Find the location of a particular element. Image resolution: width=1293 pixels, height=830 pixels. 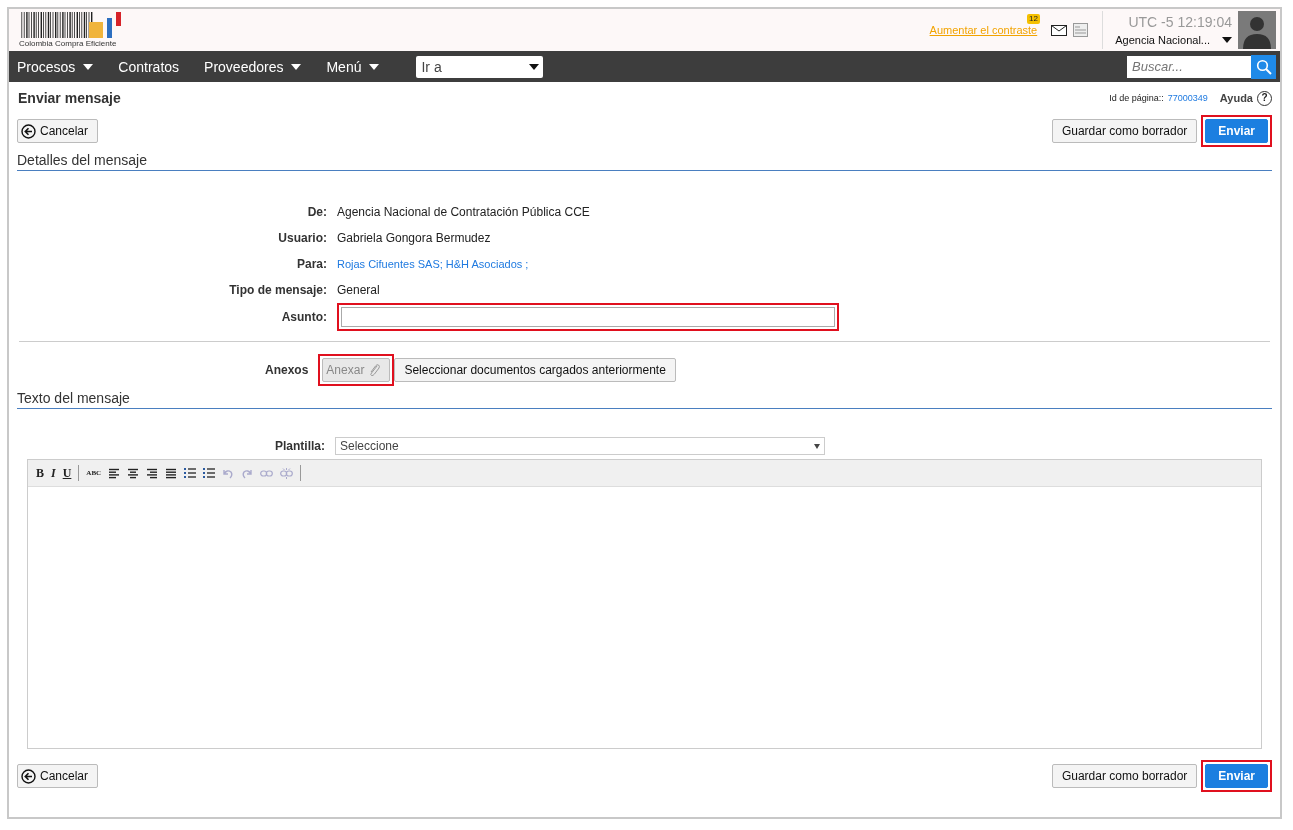

nav-menu-item: Menú is located at coordinates (357, 66).